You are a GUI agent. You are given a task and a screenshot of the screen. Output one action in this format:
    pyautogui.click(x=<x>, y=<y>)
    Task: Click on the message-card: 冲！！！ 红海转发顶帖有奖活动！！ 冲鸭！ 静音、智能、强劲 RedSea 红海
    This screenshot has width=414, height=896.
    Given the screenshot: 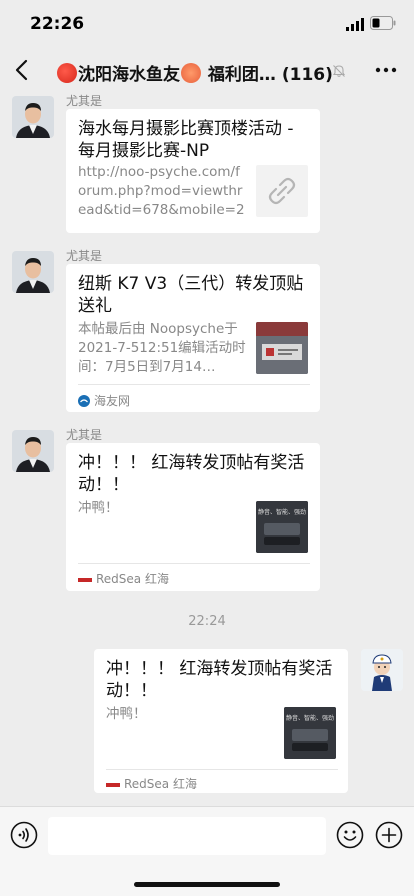 What is the action you would take?
    pyautogui.click(x=193, y=517)
    